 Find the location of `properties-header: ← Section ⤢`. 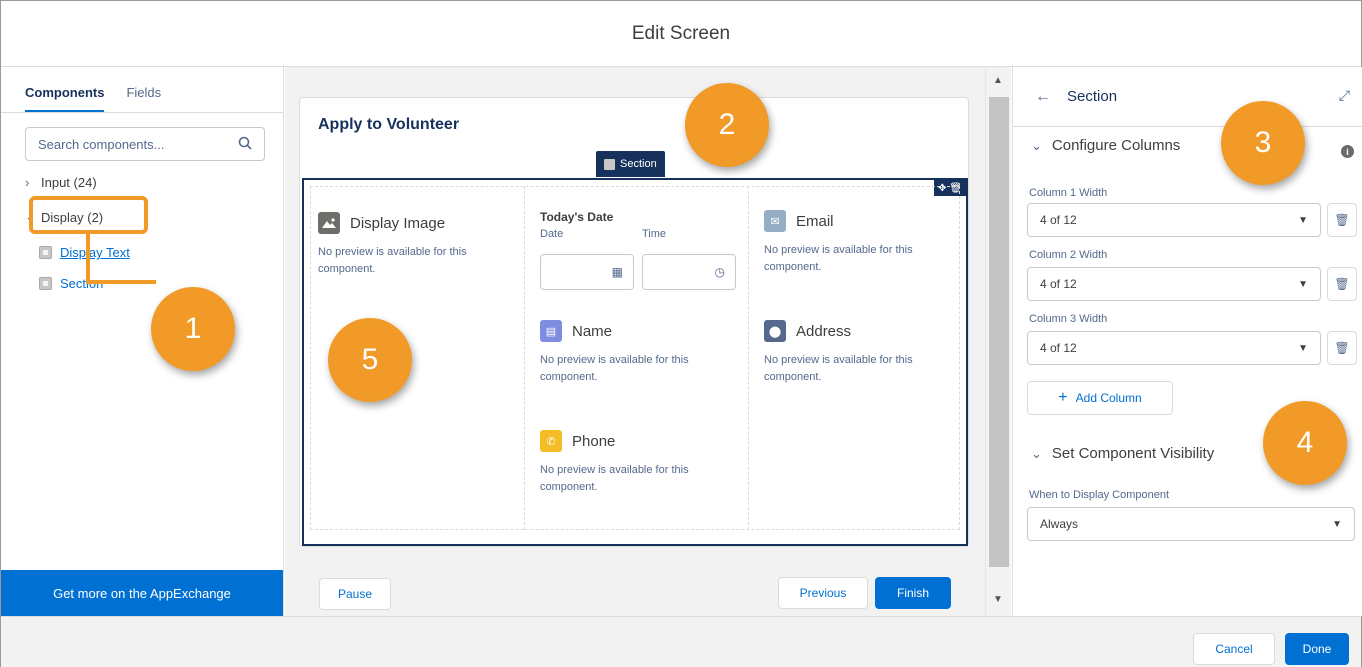

properties-header: ← Section ⤢ is located at coordinates (1187, 97).